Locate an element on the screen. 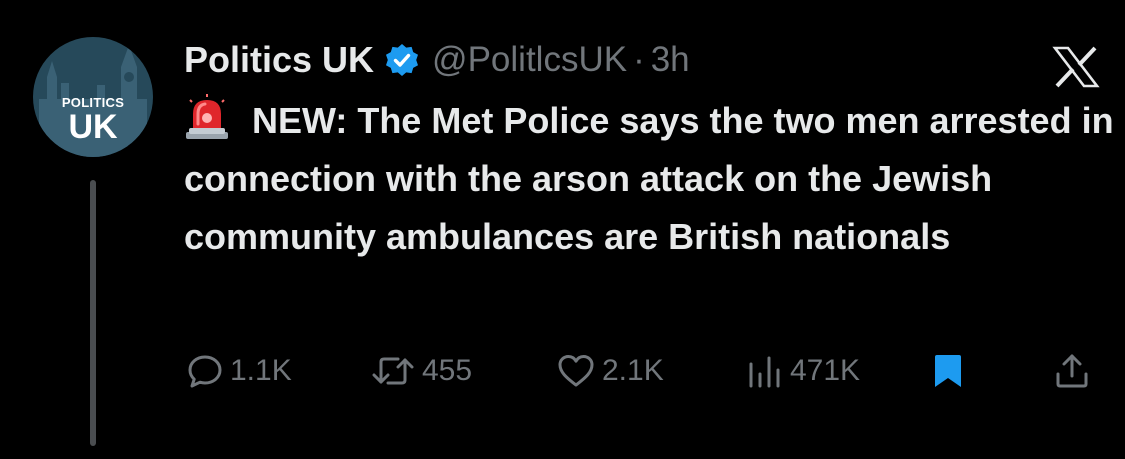 The width and height of the screenshot is (1125, 459). rotating-light-icon is located at coordinates (207, 117).